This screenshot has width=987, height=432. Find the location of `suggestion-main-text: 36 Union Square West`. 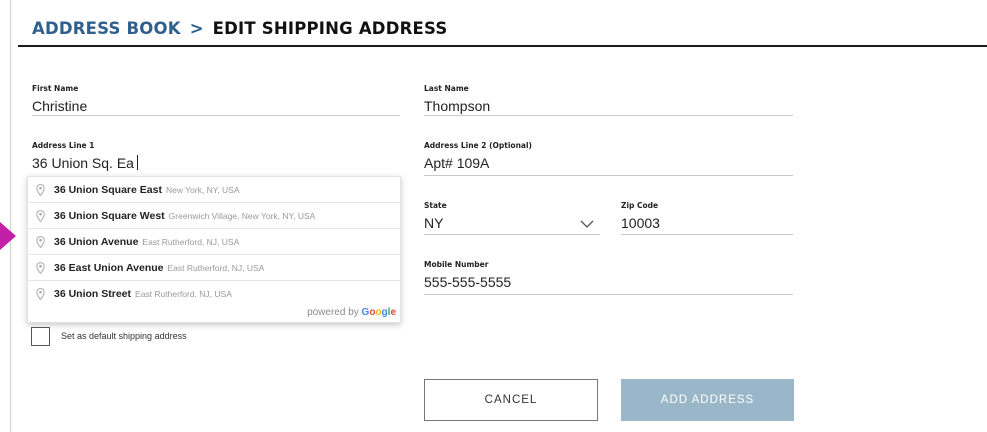

suggestion-main-text: 36 Union Square West is located at coordinates (109, 215).